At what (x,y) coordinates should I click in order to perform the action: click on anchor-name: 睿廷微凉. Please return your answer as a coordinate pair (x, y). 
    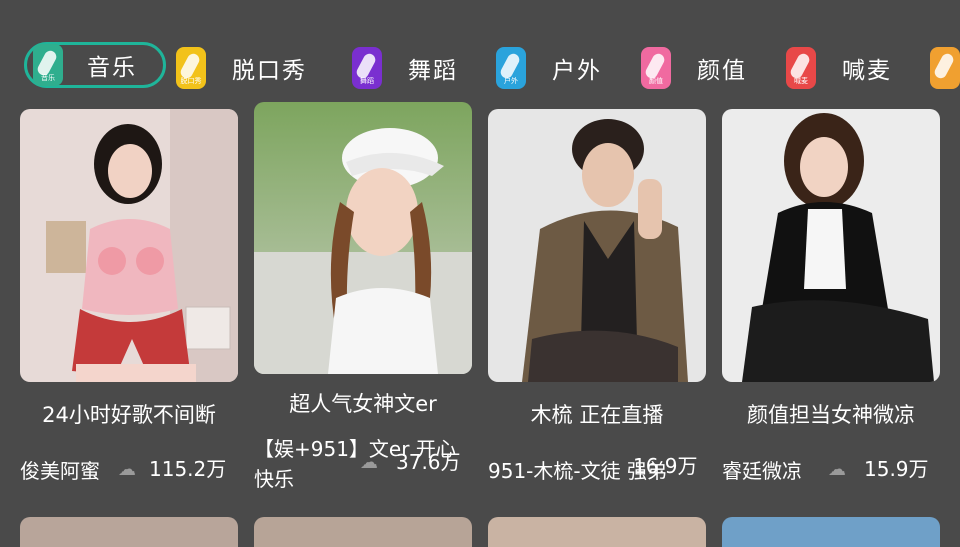
    Looking at the image, I should click on (762, 471).